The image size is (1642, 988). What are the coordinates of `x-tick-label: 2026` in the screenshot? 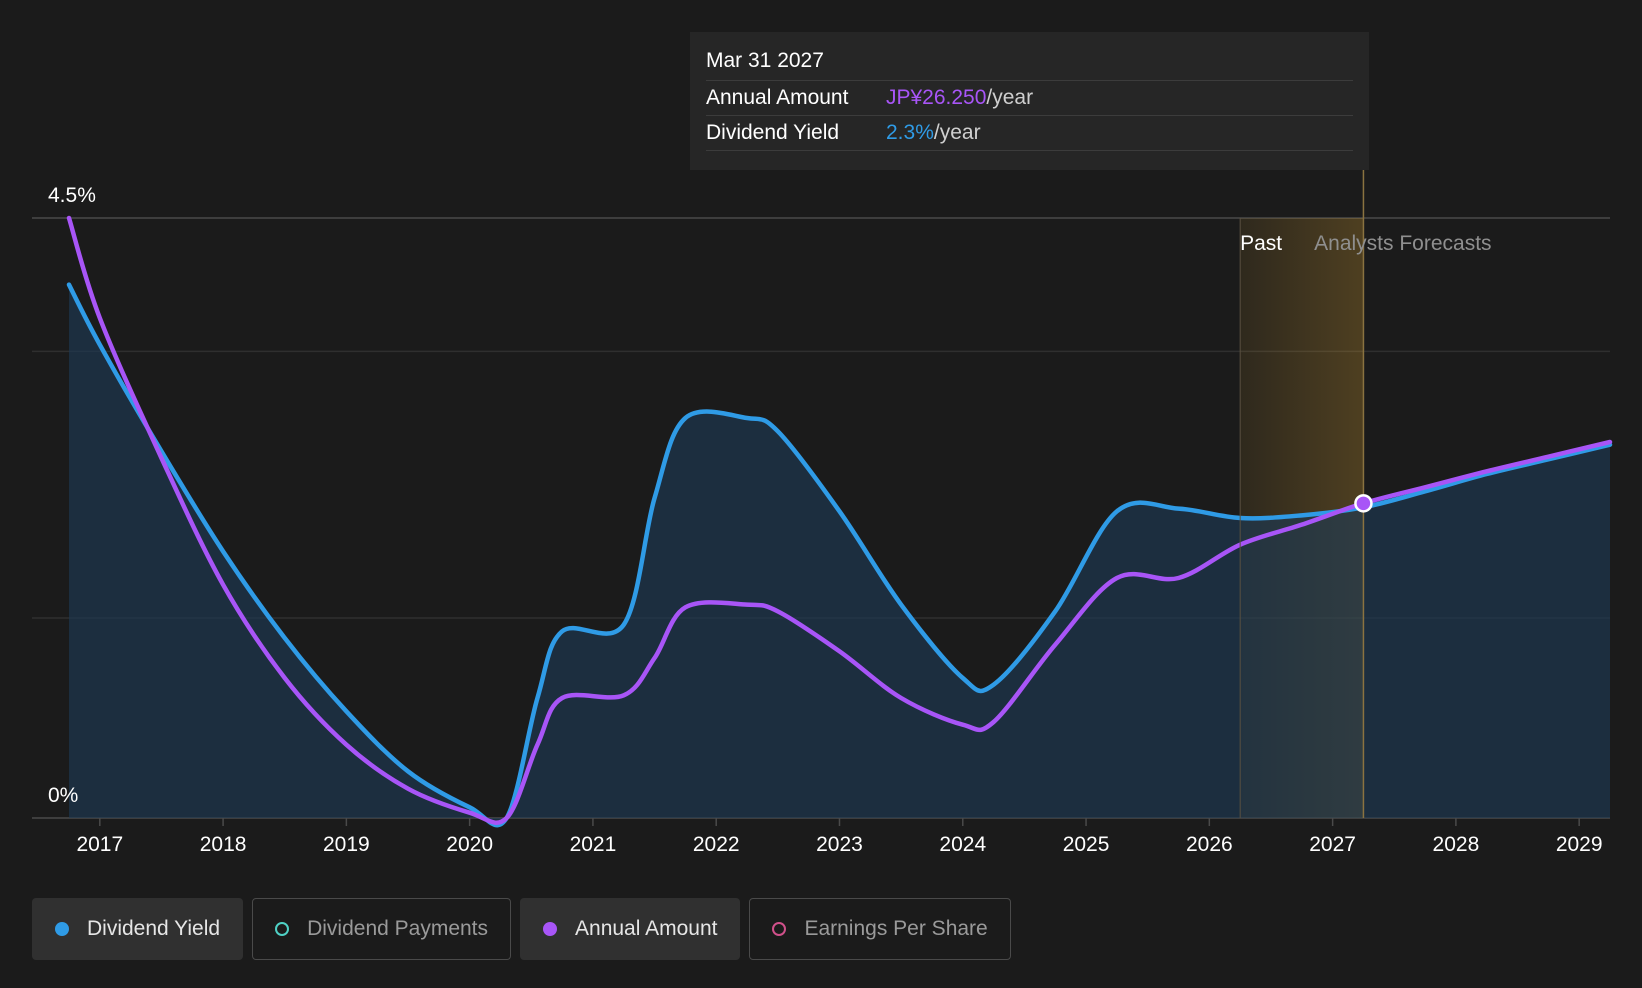 It's located at (1209, 844).